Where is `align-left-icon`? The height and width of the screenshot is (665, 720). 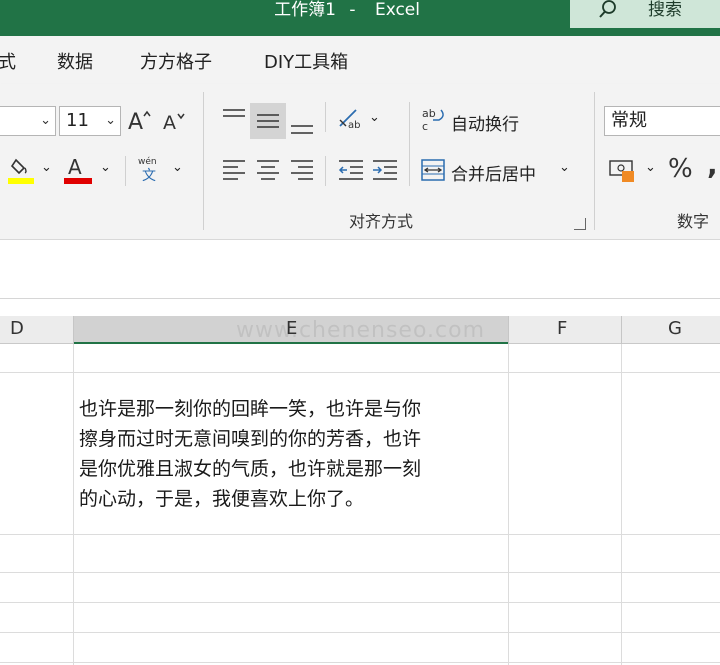 align-left-icon is located at coordinates (234, 170).